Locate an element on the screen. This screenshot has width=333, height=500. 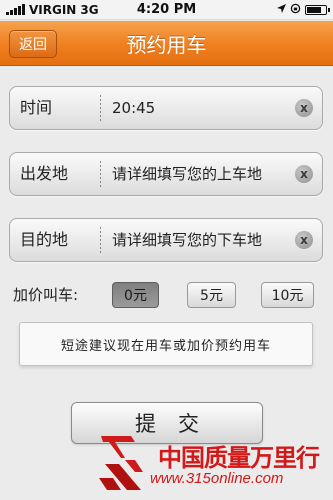
time-field-row: 时间 20:45 x is located at coordinates (166, 108).